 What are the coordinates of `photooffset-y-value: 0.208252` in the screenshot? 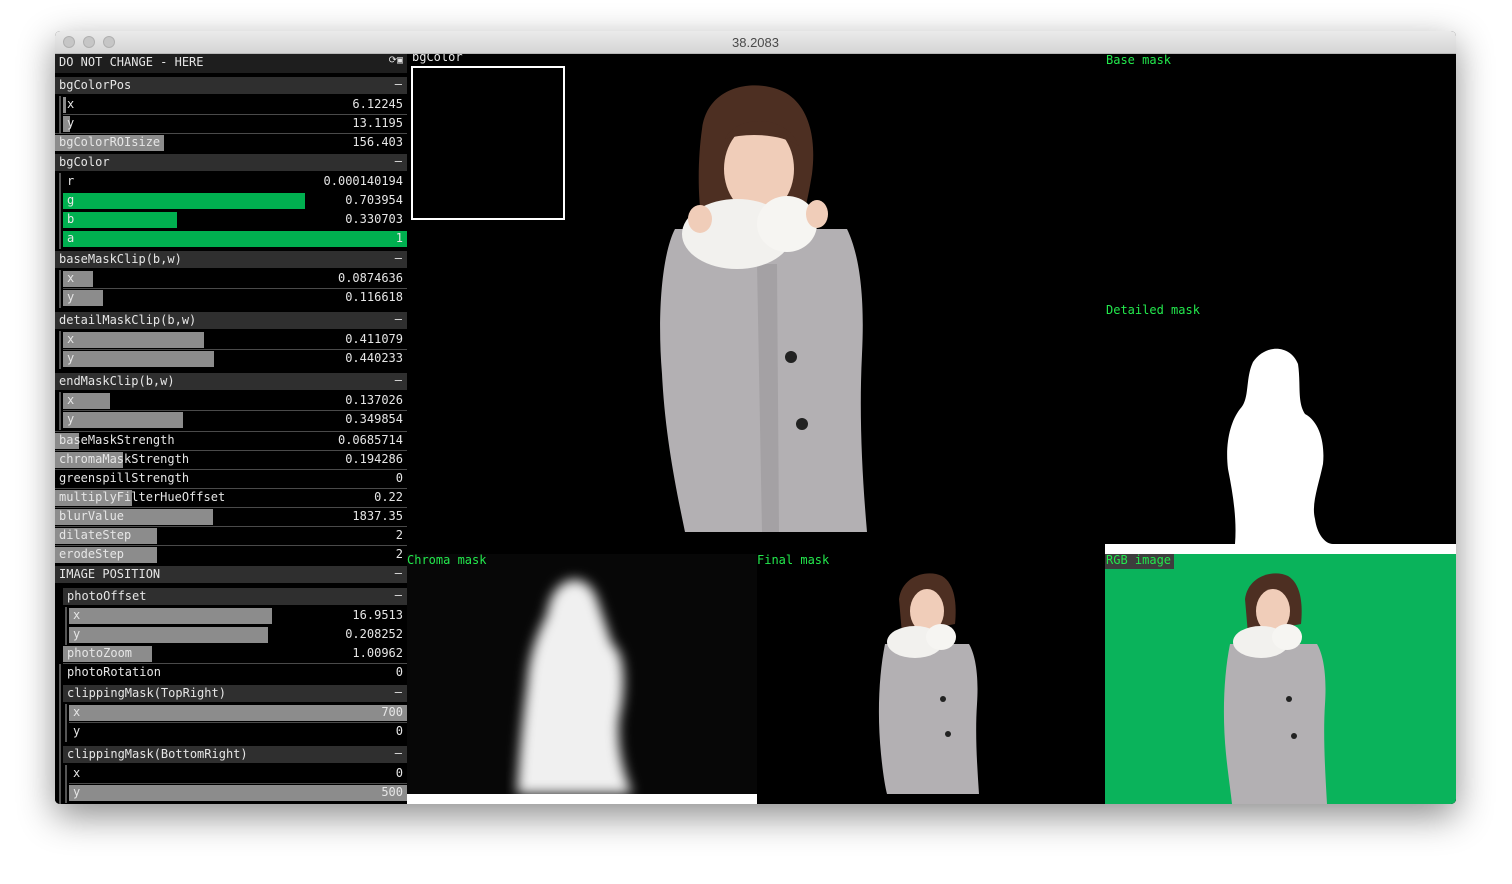 It's located at (374, 634).